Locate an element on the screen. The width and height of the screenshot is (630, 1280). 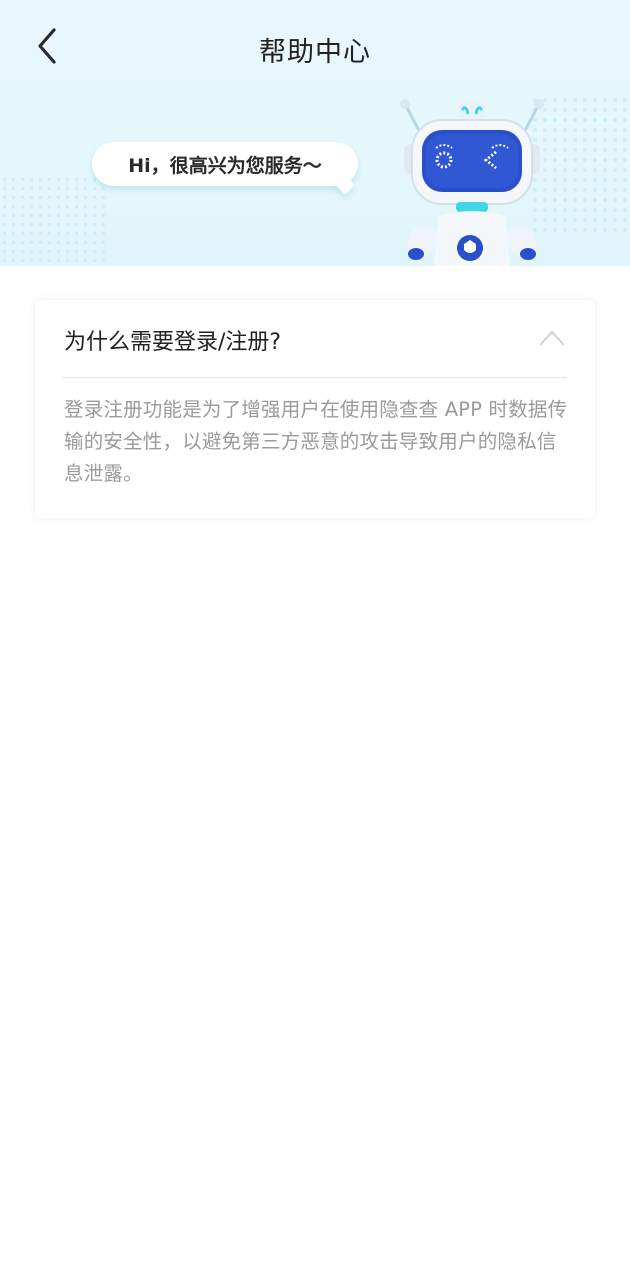
decorative-dot-pattern-left is located at coordinates (55, 220).